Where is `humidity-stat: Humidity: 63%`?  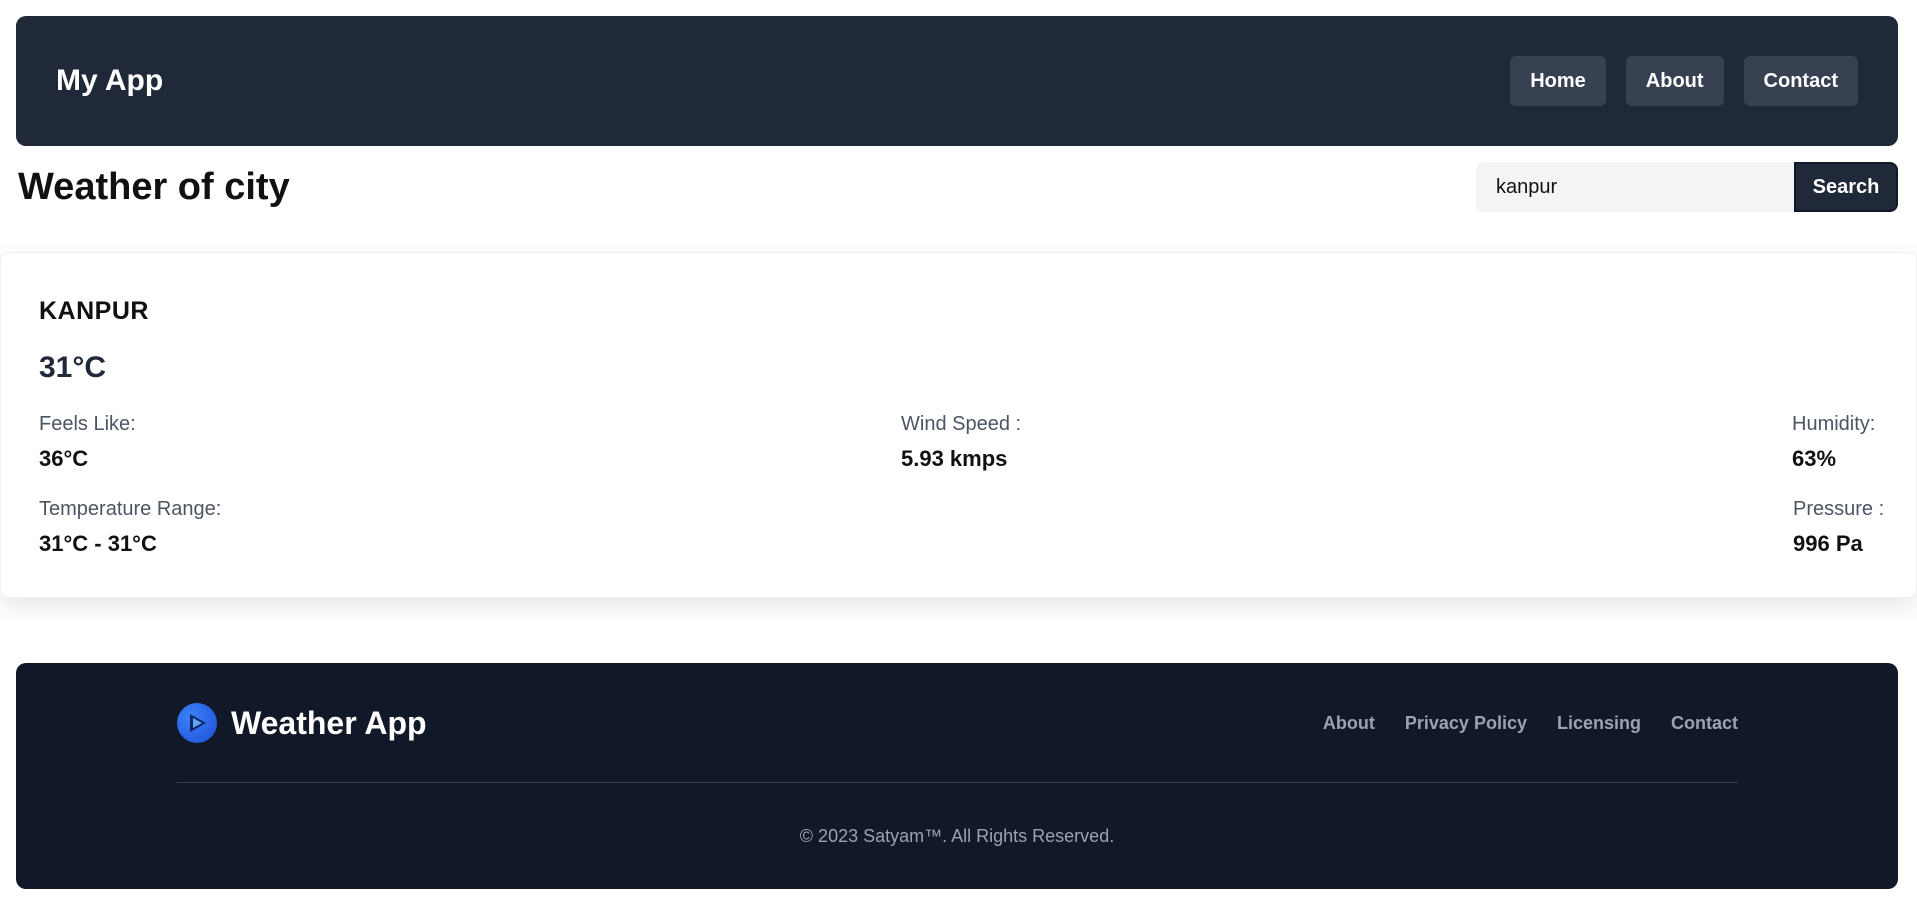 humidity-stat: Humidity: 63% is located at coordinates (1833, 442).